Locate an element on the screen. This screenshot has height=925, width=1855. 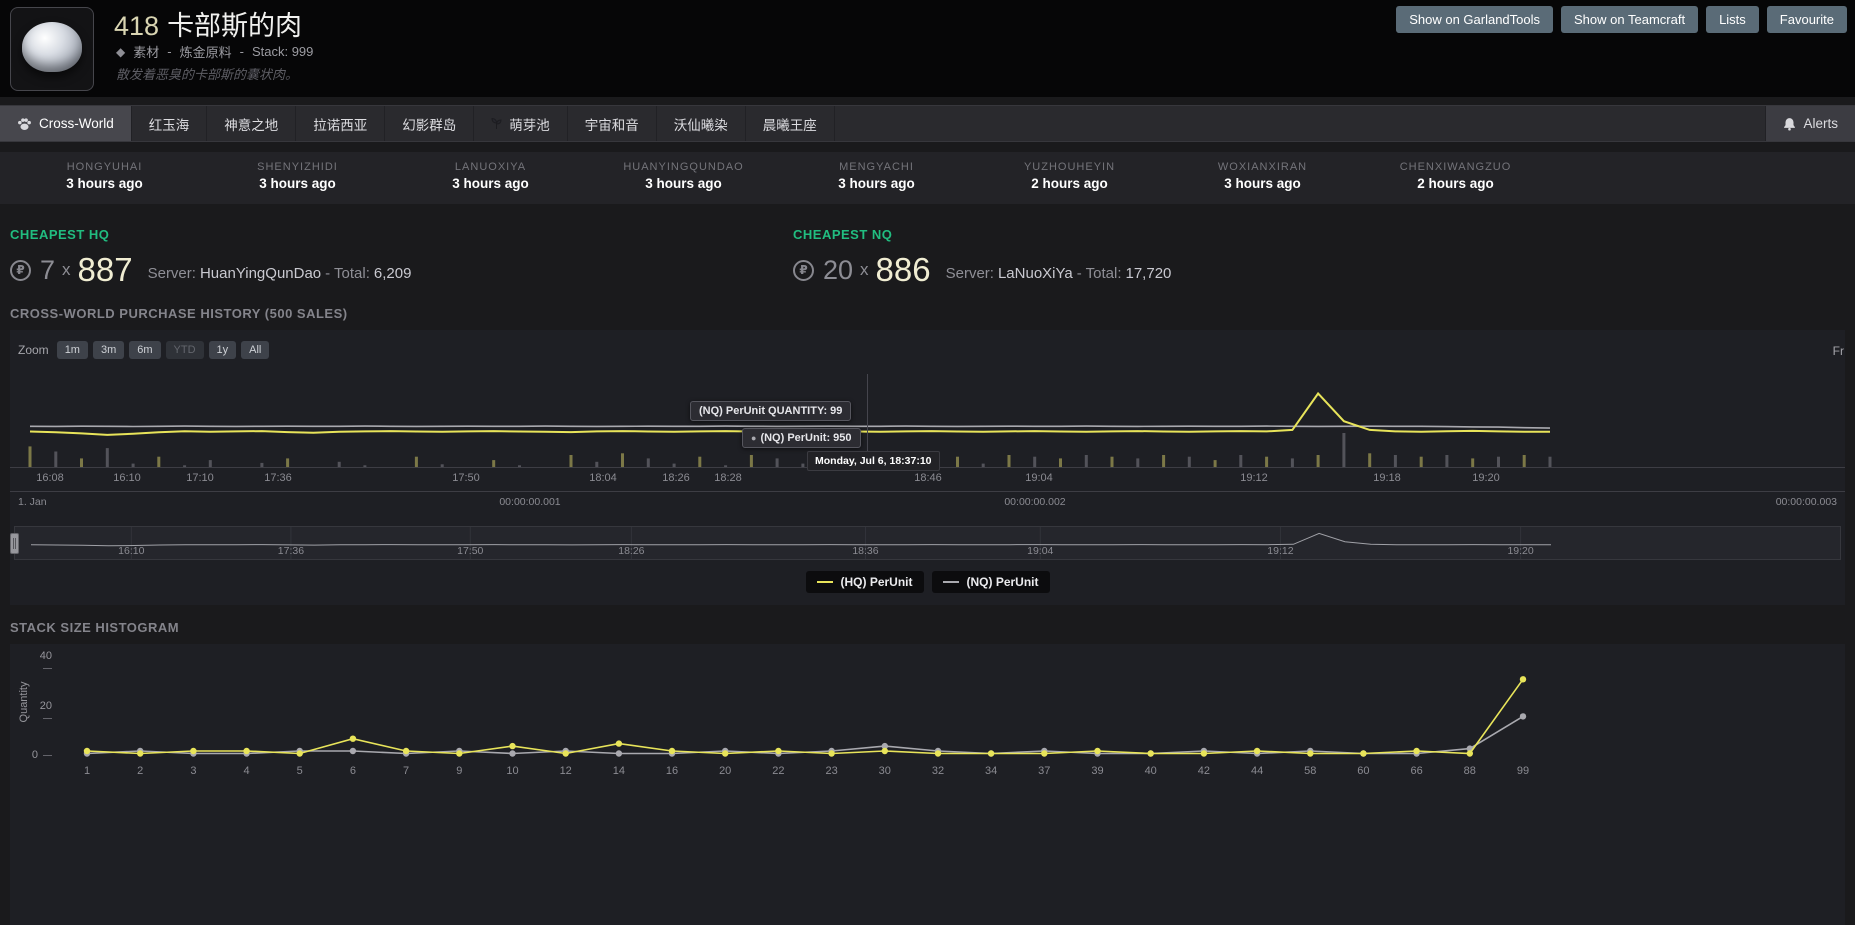
world-name: HUANYINGQUNDAO is located at coordinates (683, 167).